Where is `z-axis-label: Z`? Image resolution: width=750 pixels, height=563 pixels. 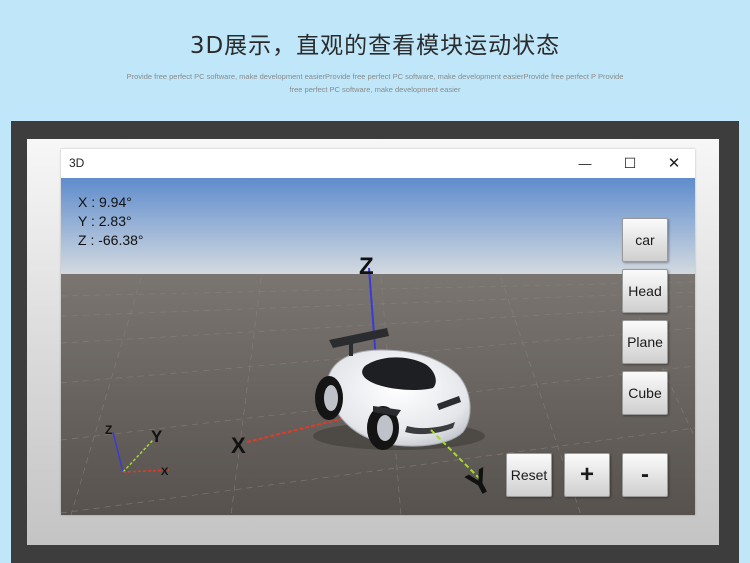
z-axis-label: Z is located at coordinates (366, 266).